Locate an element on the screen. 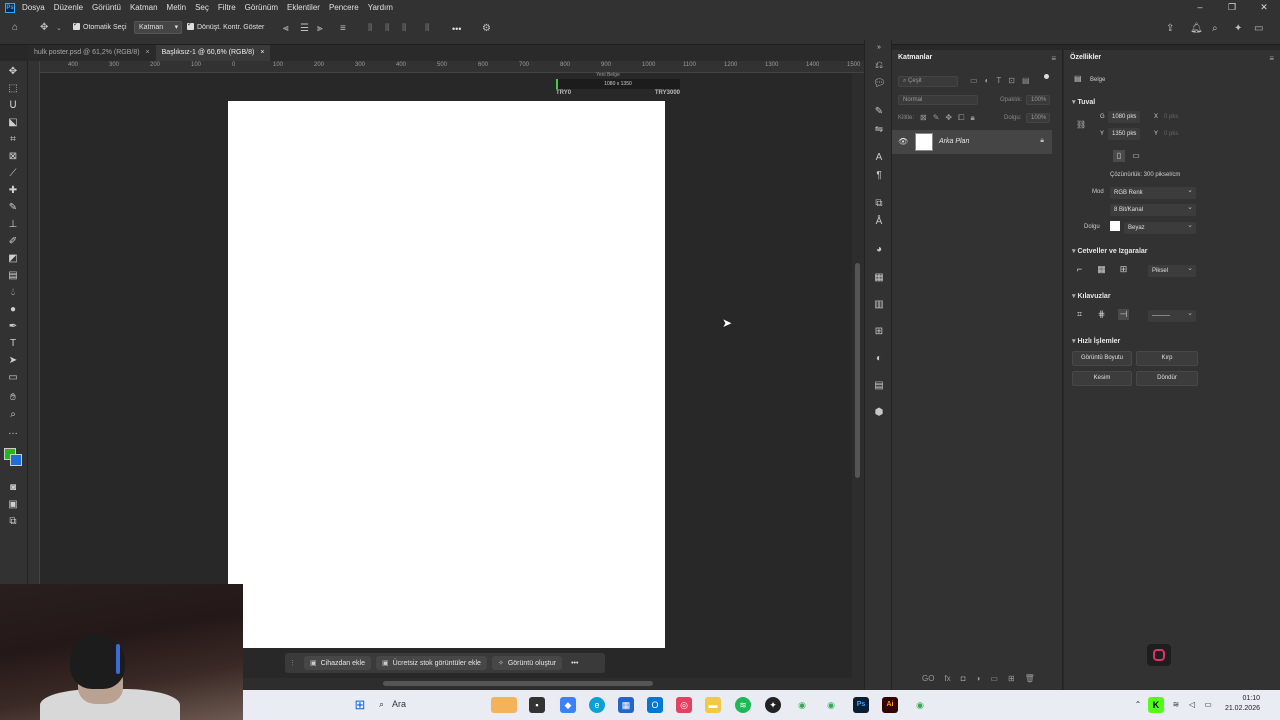 This screenshot has height=720, width=1280. auto-select-target-dropdown: Katman is located at coordinates (158, 27).